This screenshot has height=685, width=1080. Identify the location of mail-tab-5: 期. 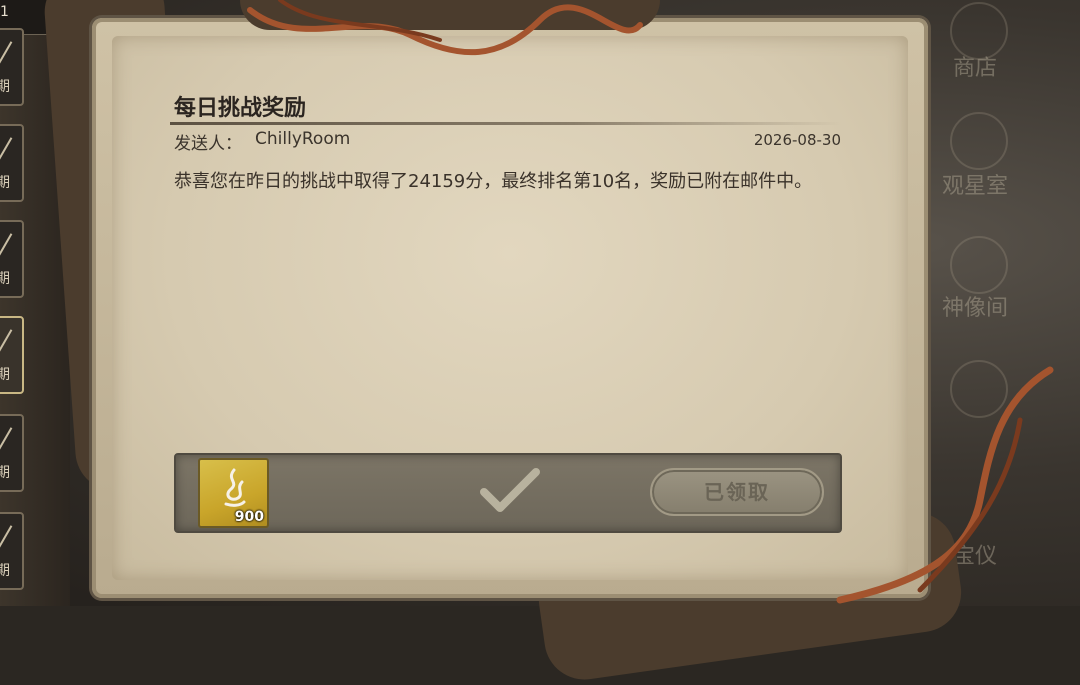
(12, 453).